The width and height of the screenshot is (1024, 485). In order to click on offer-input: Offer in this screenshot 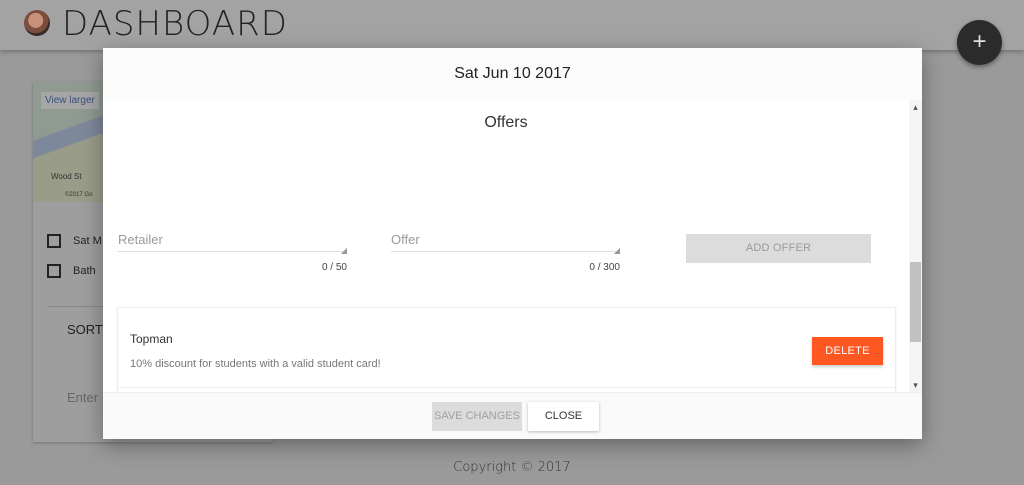, I will do `click(505, 241)`.